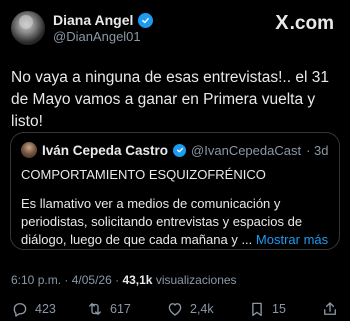 The width and height of the screenshot is (350, 321). I want to click on views-count: 43,1k, so click(137, 280).